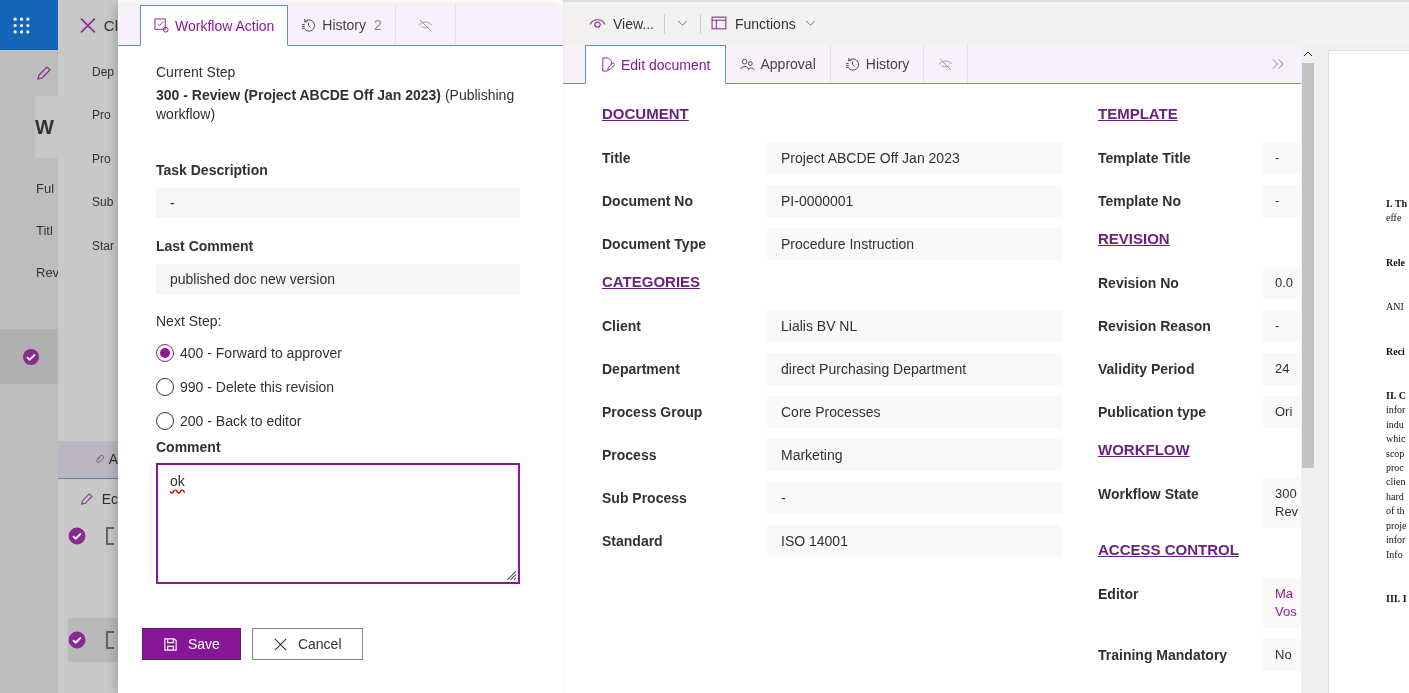 Image resolution: width=1409 pixels, height=693 pixels. I want to click on field-value: Project ABCDE Off Jan 2023, so click(914, 158).